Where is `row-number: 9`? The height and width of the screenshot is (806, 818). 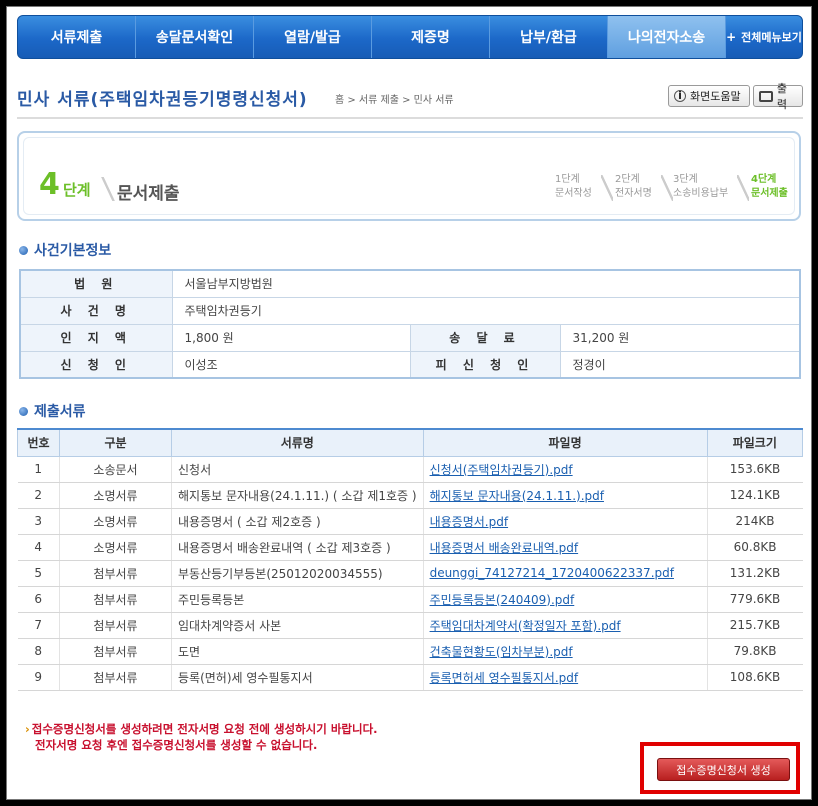 row-number: 9 is located at coordinates (38, 677).